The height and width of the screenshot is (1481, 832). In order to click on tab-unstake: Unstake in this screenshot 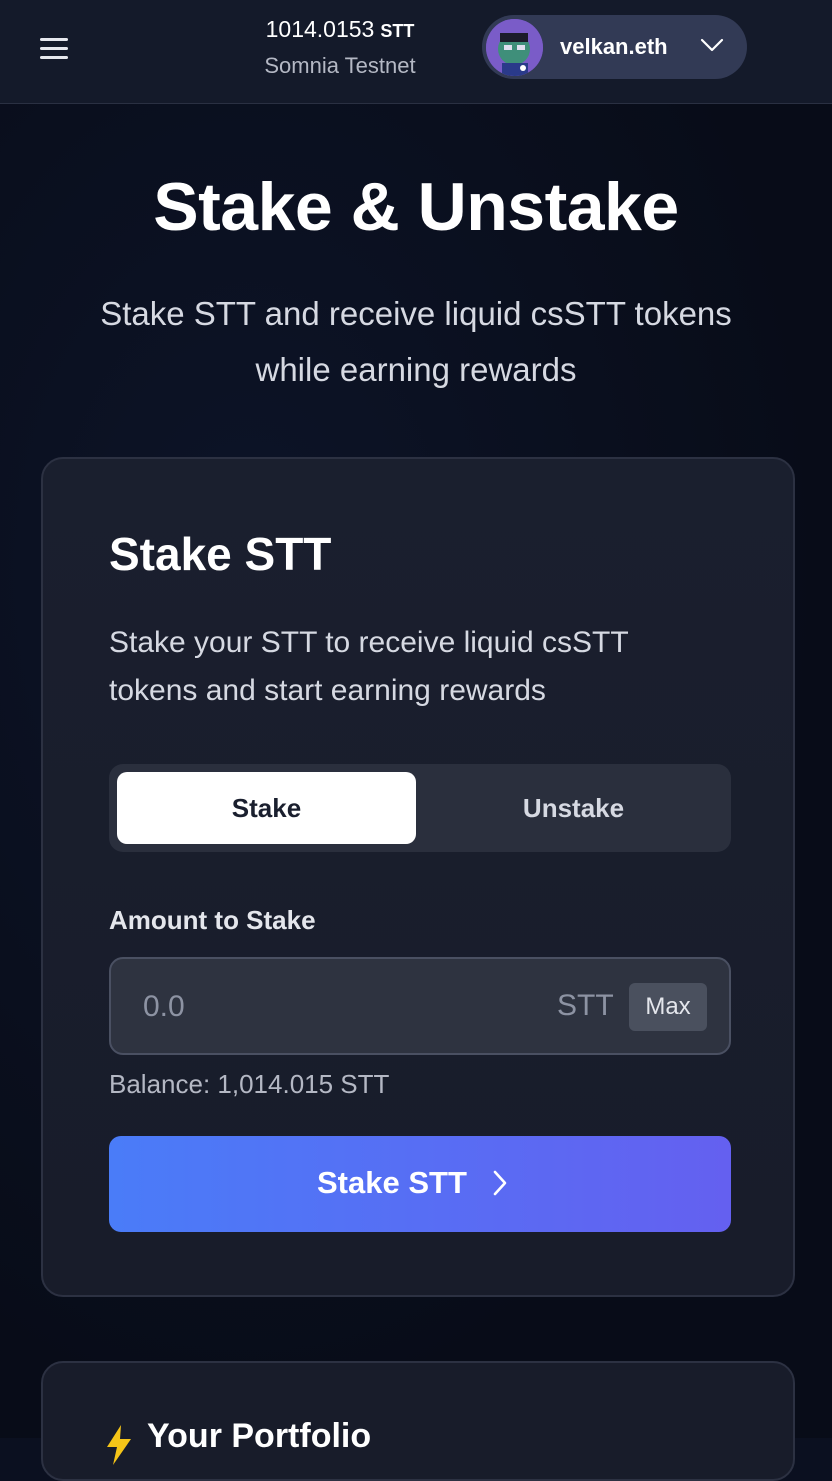, I will do `click(573, 808)`.